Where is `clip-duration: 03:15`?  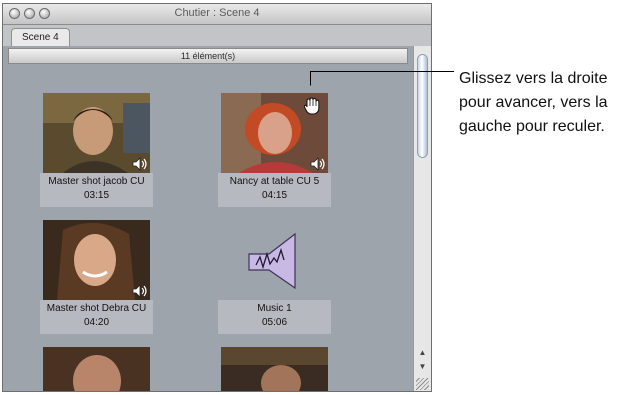
clip-duration: 03:15 is located at coordinates (96, 195).